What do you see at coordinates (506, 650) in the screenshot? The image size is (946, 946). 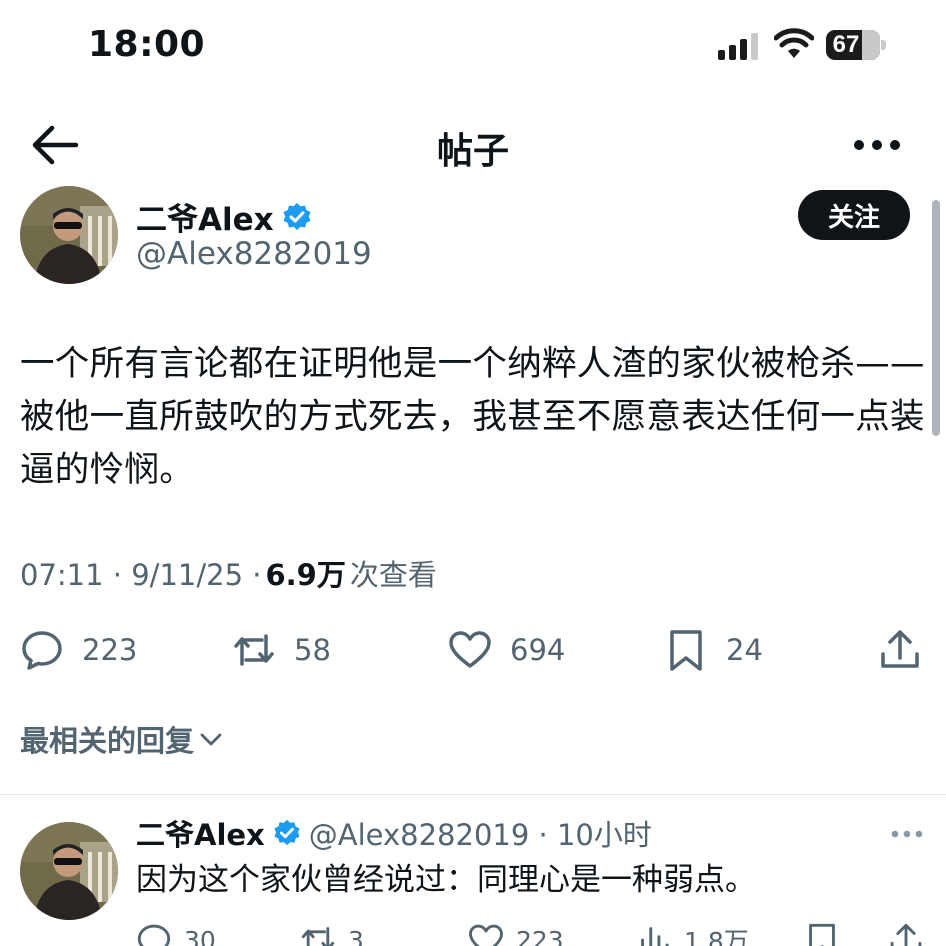 I see `like-button: 694` at bounding box center [506, 650].